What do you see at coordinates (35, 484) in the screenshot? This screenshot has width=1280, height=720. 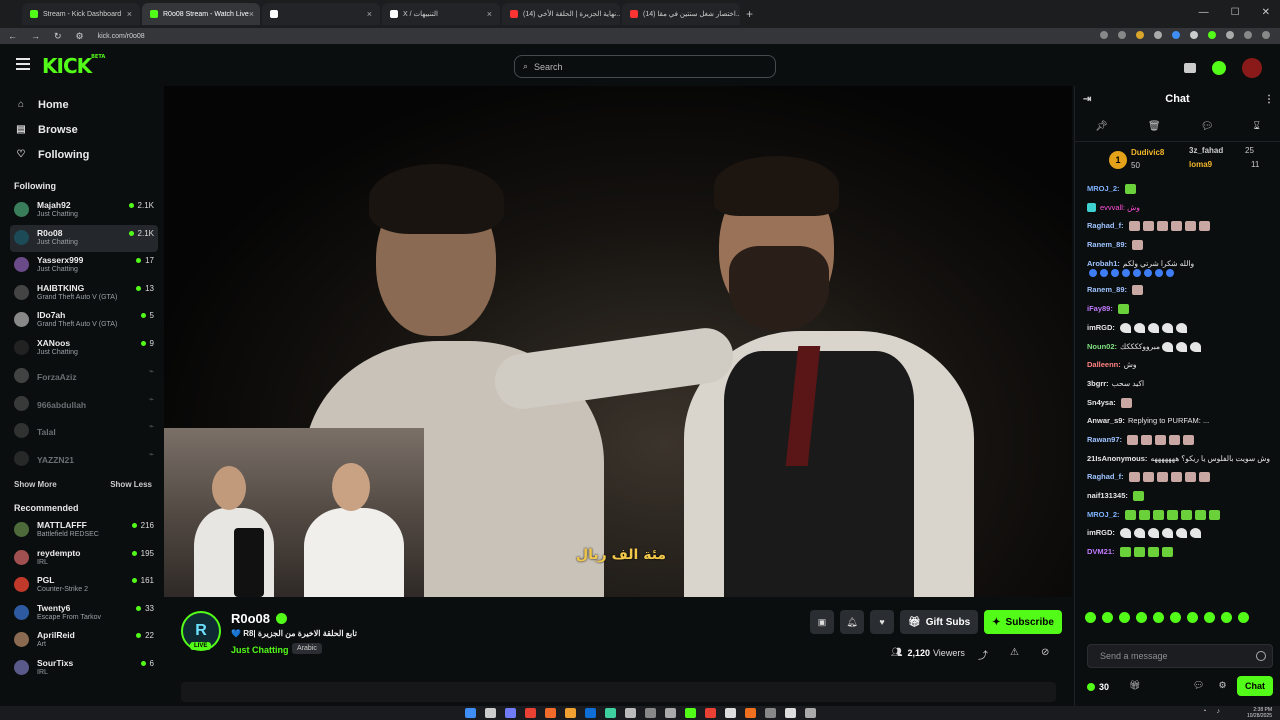 I see `show-more-button: Show More` at bounding box center [35, 484].